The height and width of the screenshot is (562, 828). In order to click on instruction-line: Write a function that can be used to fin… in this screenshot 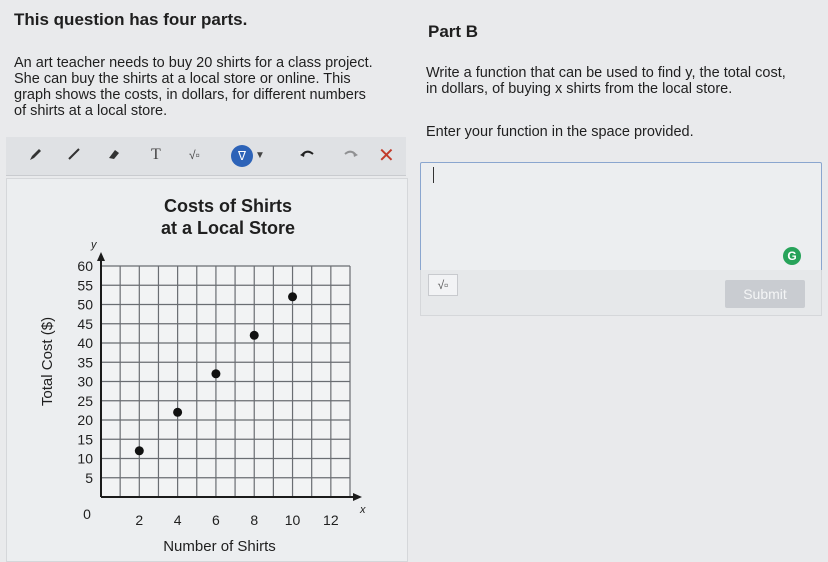, I will do `click(606, 73)`.